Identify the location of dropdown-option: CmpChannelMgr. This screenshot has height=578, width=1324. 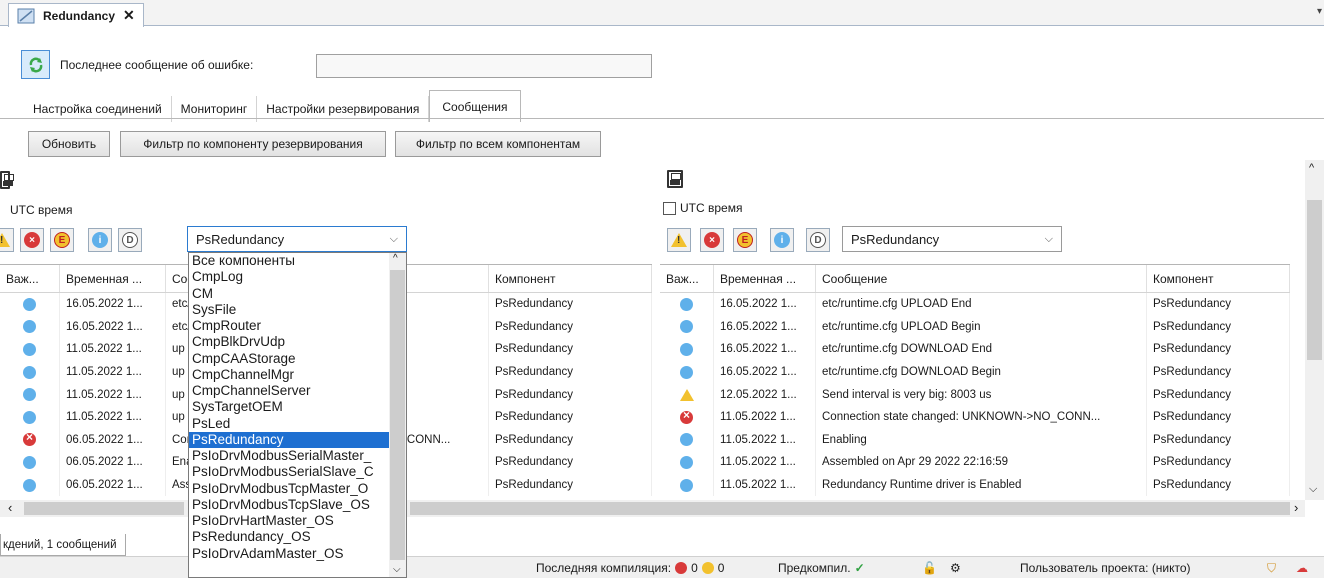
(297, 375).